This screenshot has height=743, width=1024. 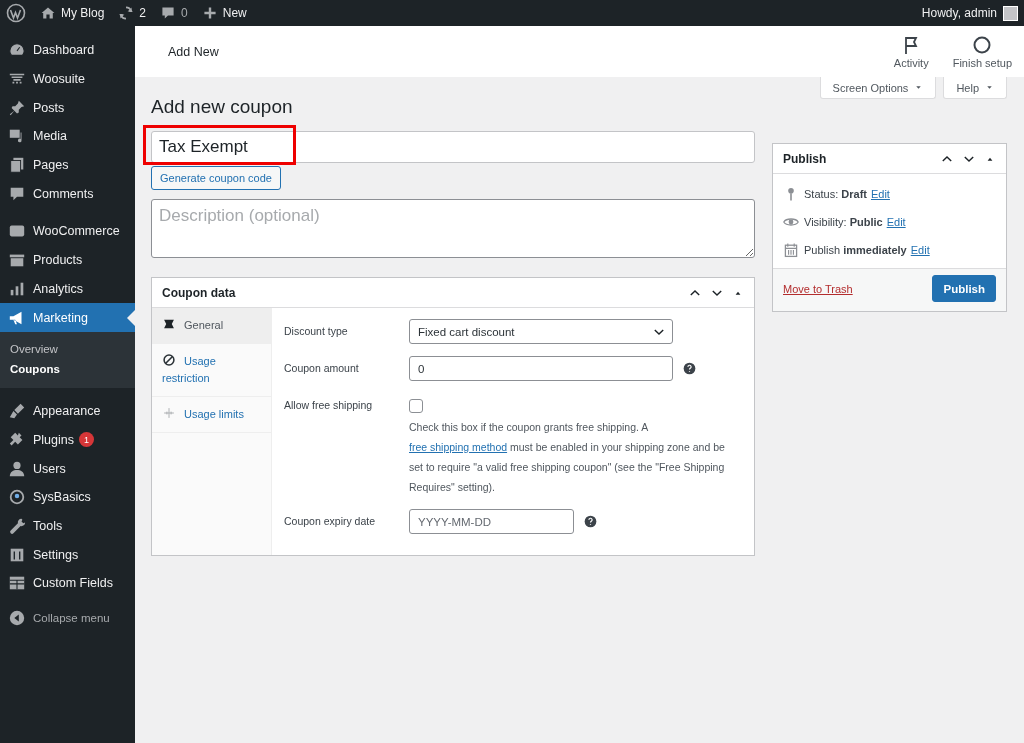 I want to click on field-label: Allow free shipping, so click(x=329, y=405).